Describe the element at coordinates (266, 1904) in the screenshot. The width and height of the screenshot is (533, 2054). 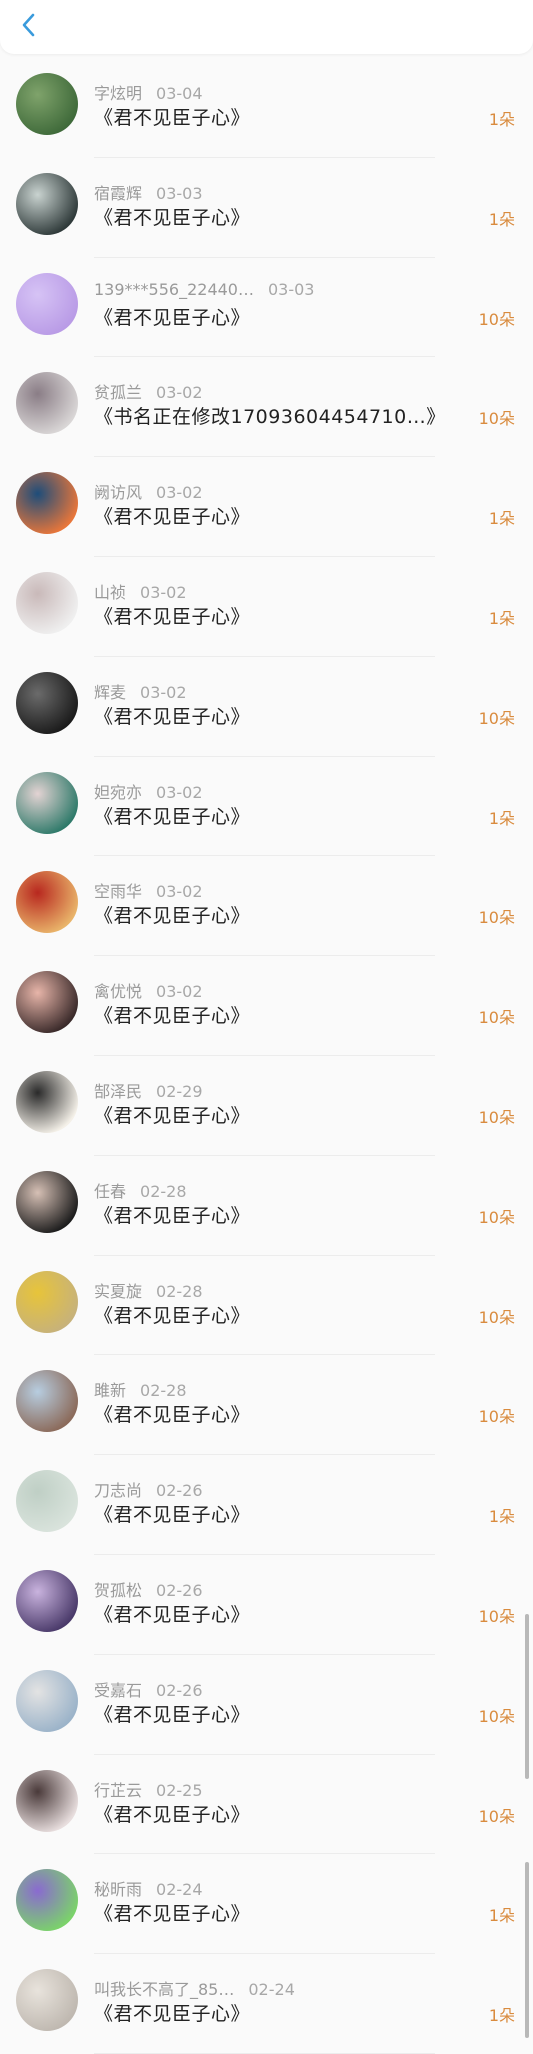
I see `list-item: 秘昕雨 02-24 《君不见臣子心》 1朵` at that location.